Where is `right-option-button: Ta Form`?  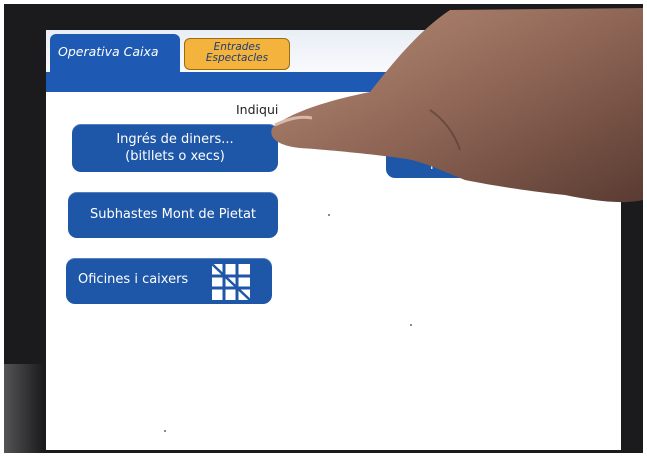 right-option-button: Ta Form is located at coordinates (503, 158).